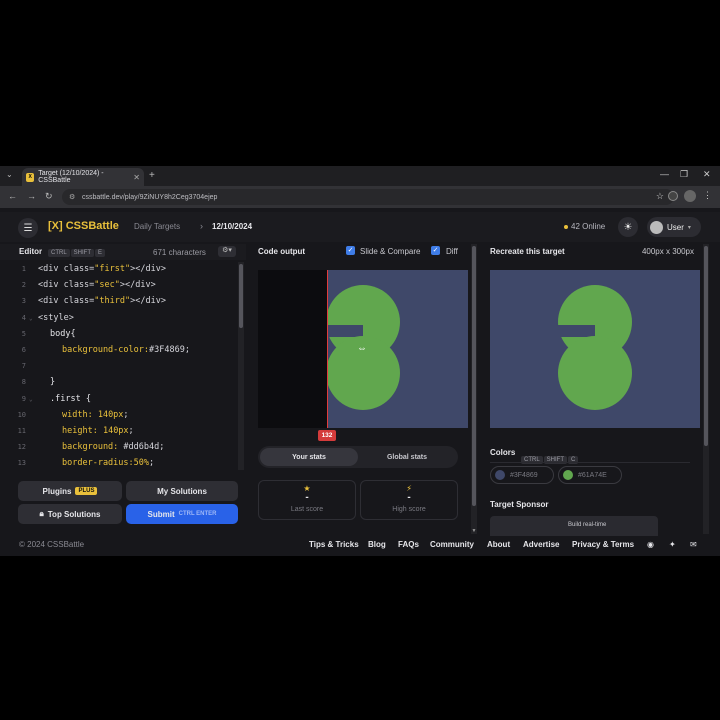 Image resolution: width=720 pixels, height=720 pixels. Describe the element at coordinates (664, 174) in the screenshot. I see `minimize-icon: —` at that location.